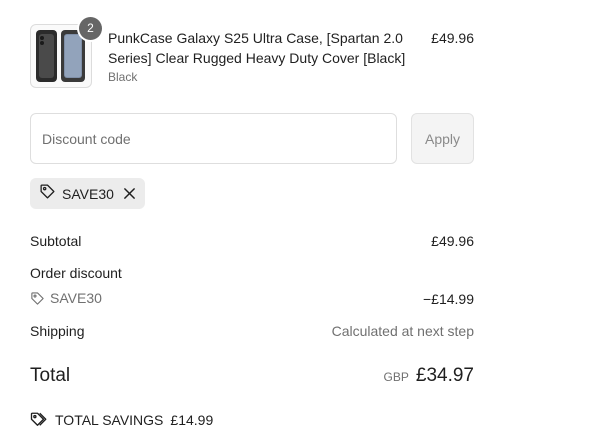 This screenshot has width=605, height=447. What do you see at coordinates (444, 375) in the screenshot?
I see `total-amount: £34.97` at bounding box center [444, 375].